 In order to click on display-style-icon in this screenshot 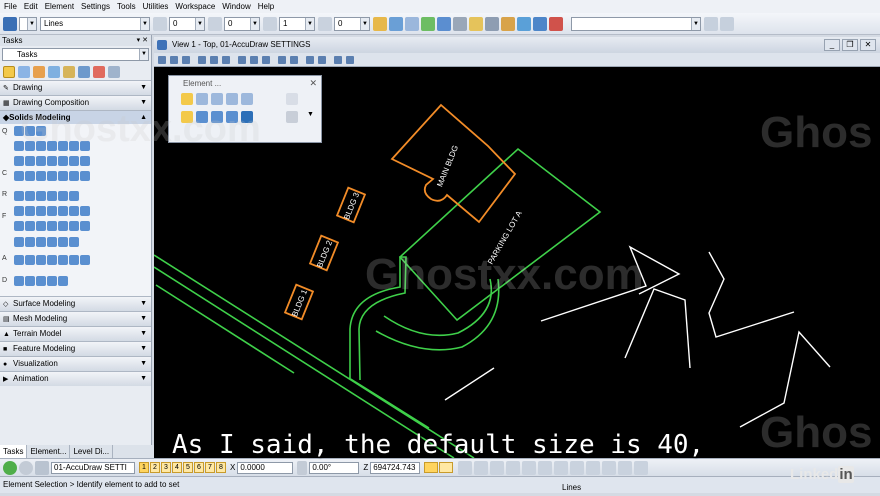, I will do `click(641, 467)`.